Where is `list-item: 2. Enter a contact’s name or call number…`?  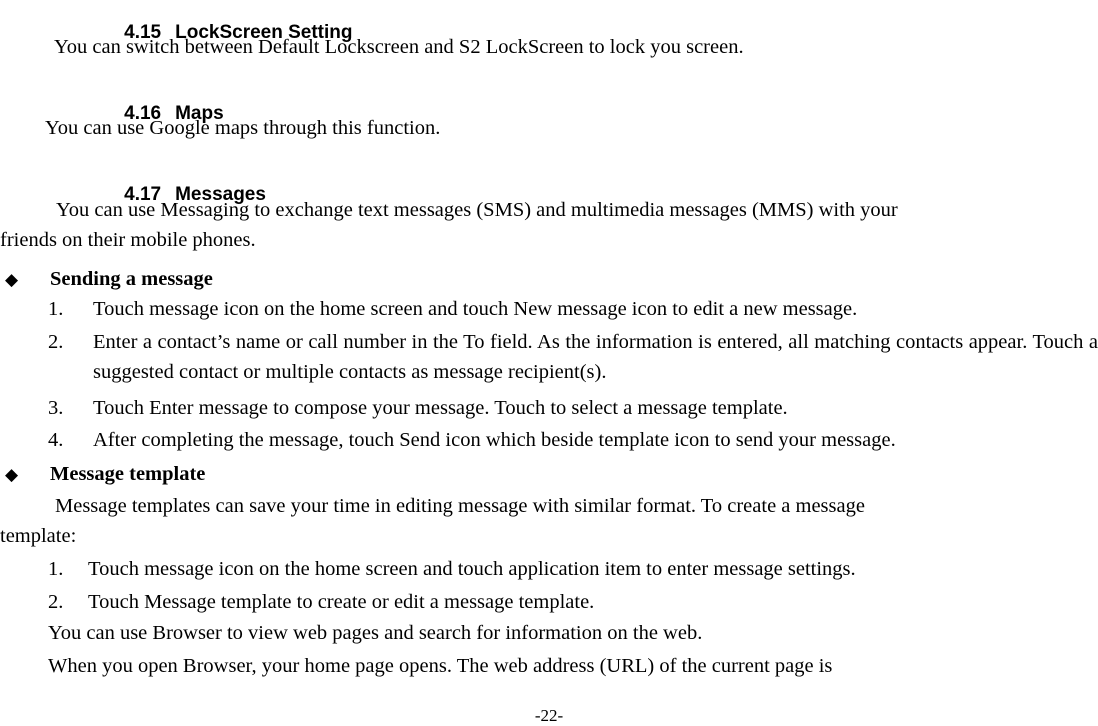
list-item: 2. Enter a contact’s name or call number… is located at coordinates (573, 357).